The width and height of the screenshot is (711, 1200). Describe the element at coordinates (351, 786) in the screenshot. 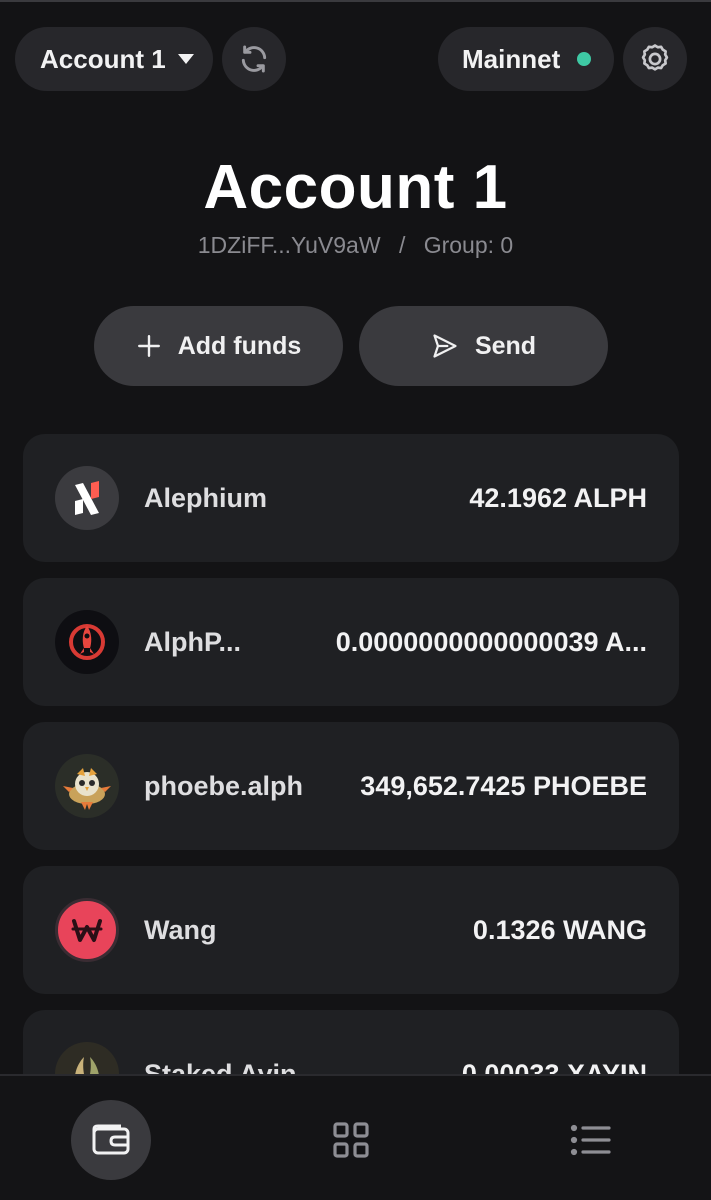

I see `token-row-phoebe: phoebe.alph 349,652.7425 PHOEBE` at that location.